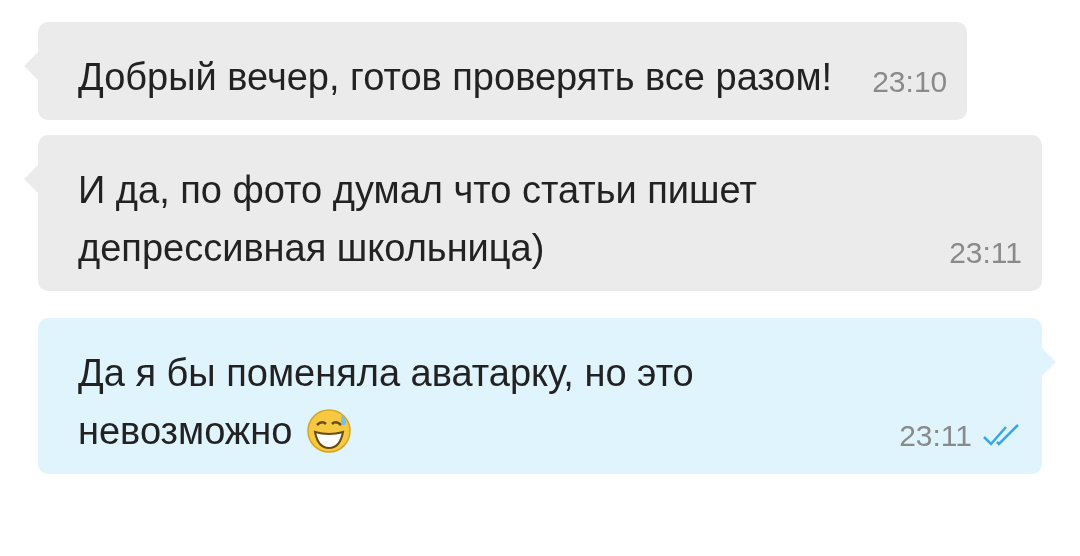  Describe the element at coordinates (311, 248) in the screenshot. I see `message-text: депрессивная школьница)` at that location.